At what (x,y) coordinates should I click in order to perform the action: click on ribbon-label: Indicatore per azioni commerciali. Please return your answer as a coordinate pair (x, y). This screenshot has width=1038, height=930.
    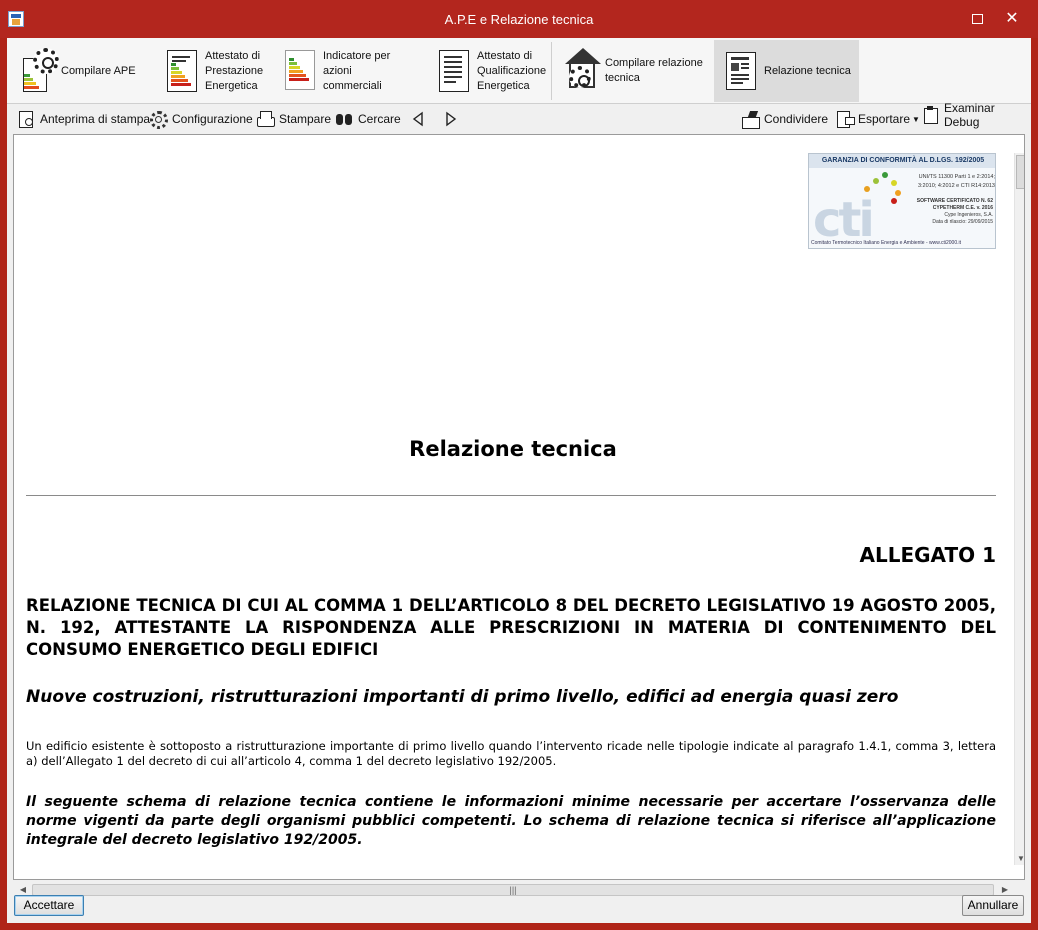
    Looking at the image, I should click on (357, 70).